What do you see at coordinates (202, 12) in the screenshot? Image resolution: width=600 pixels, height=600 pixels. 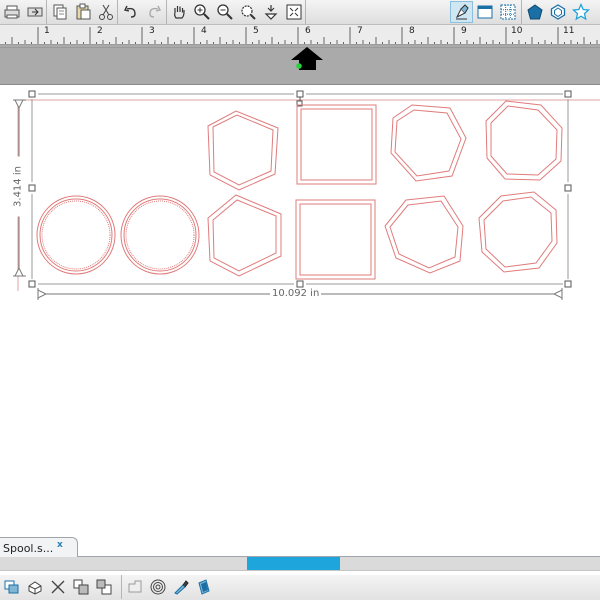 I see `zoom-in-icon` at bounding box center [202, 12].